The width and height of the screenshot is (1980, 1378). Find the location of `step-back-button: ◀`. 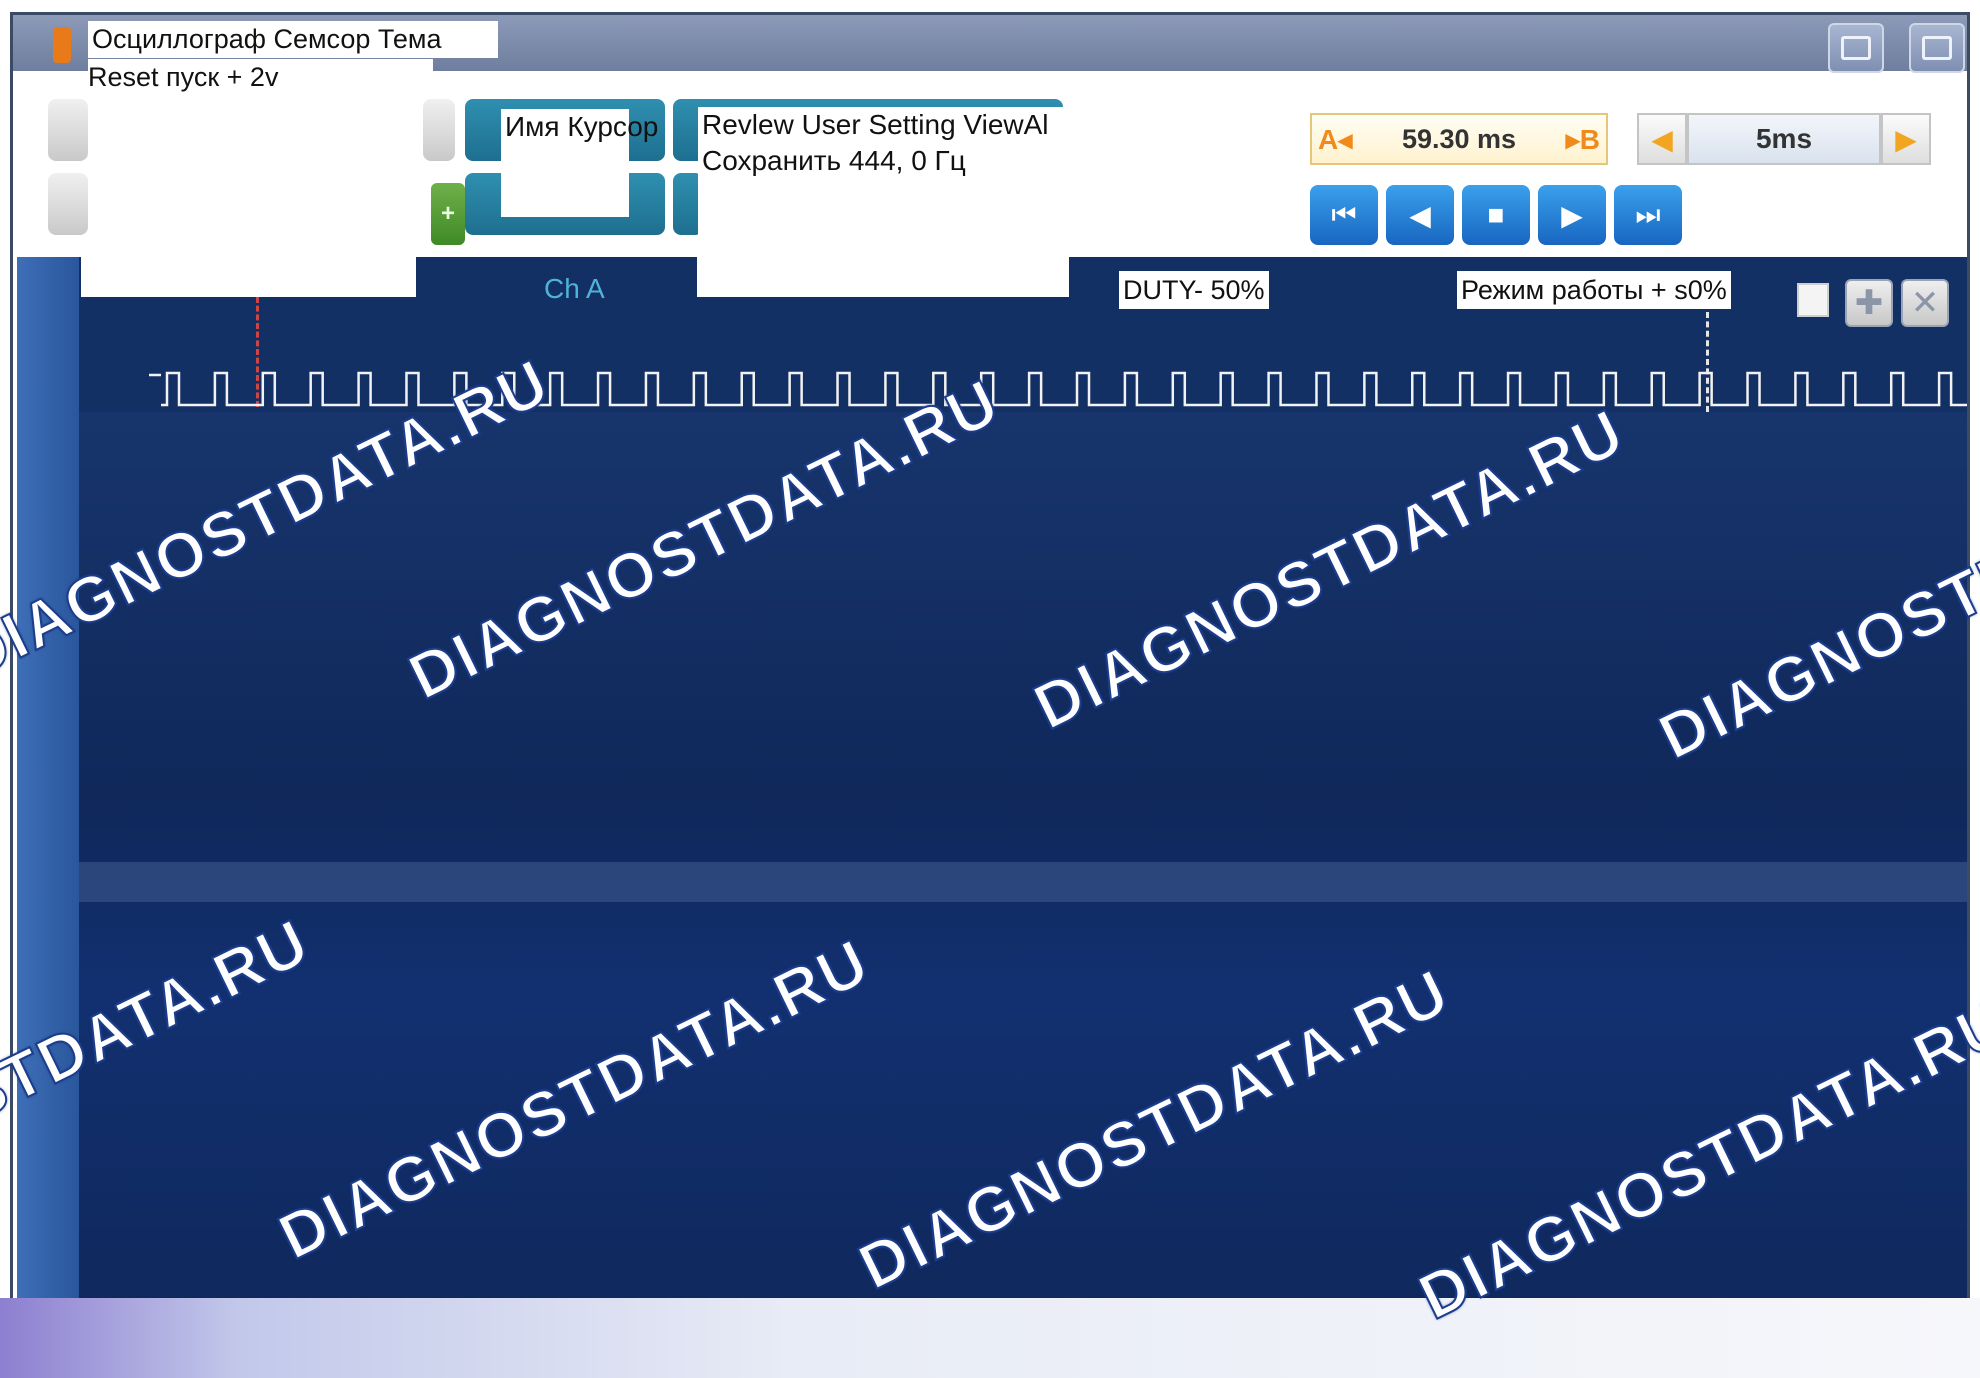

step-back-button: ◀ is located at coordinates (1420, 215).